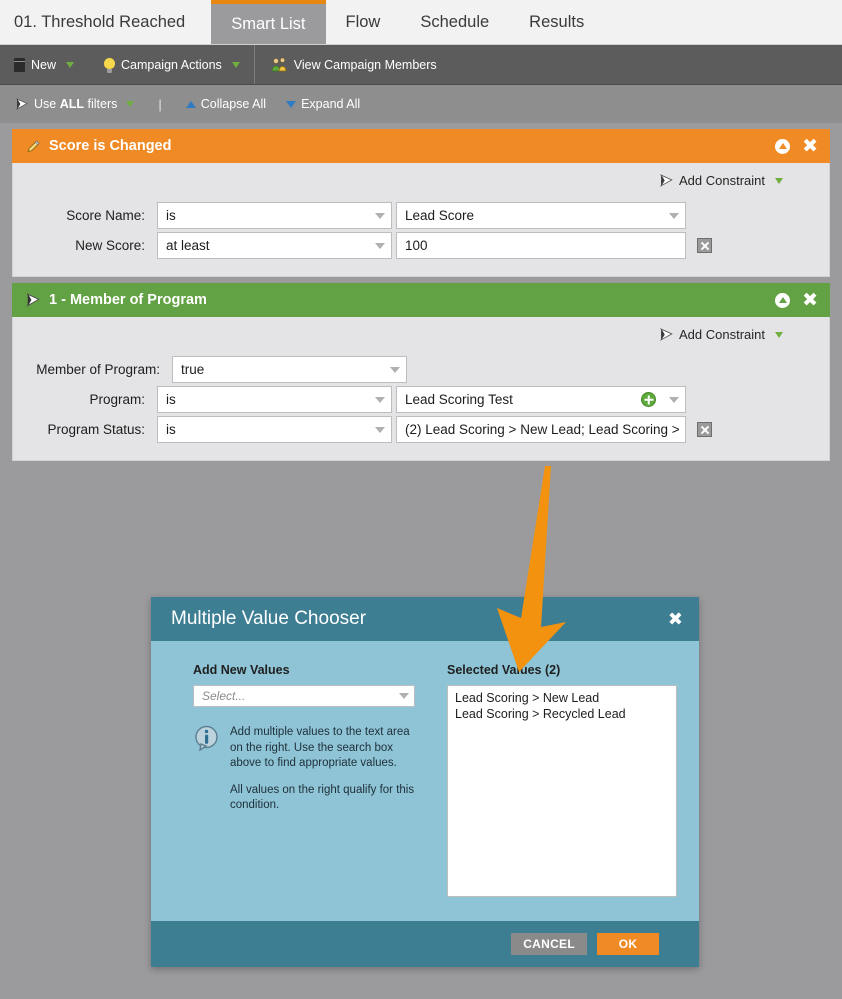 Image resolution: width=842 pixels, height=999 pixels. I want to click on lightbulb-icon, so click(110, 65).